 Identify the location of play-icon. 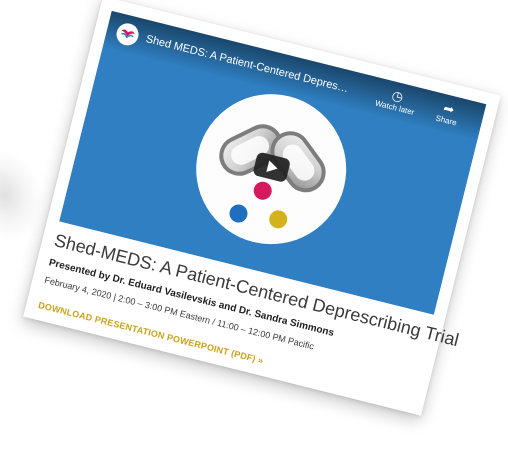
(272, 167).